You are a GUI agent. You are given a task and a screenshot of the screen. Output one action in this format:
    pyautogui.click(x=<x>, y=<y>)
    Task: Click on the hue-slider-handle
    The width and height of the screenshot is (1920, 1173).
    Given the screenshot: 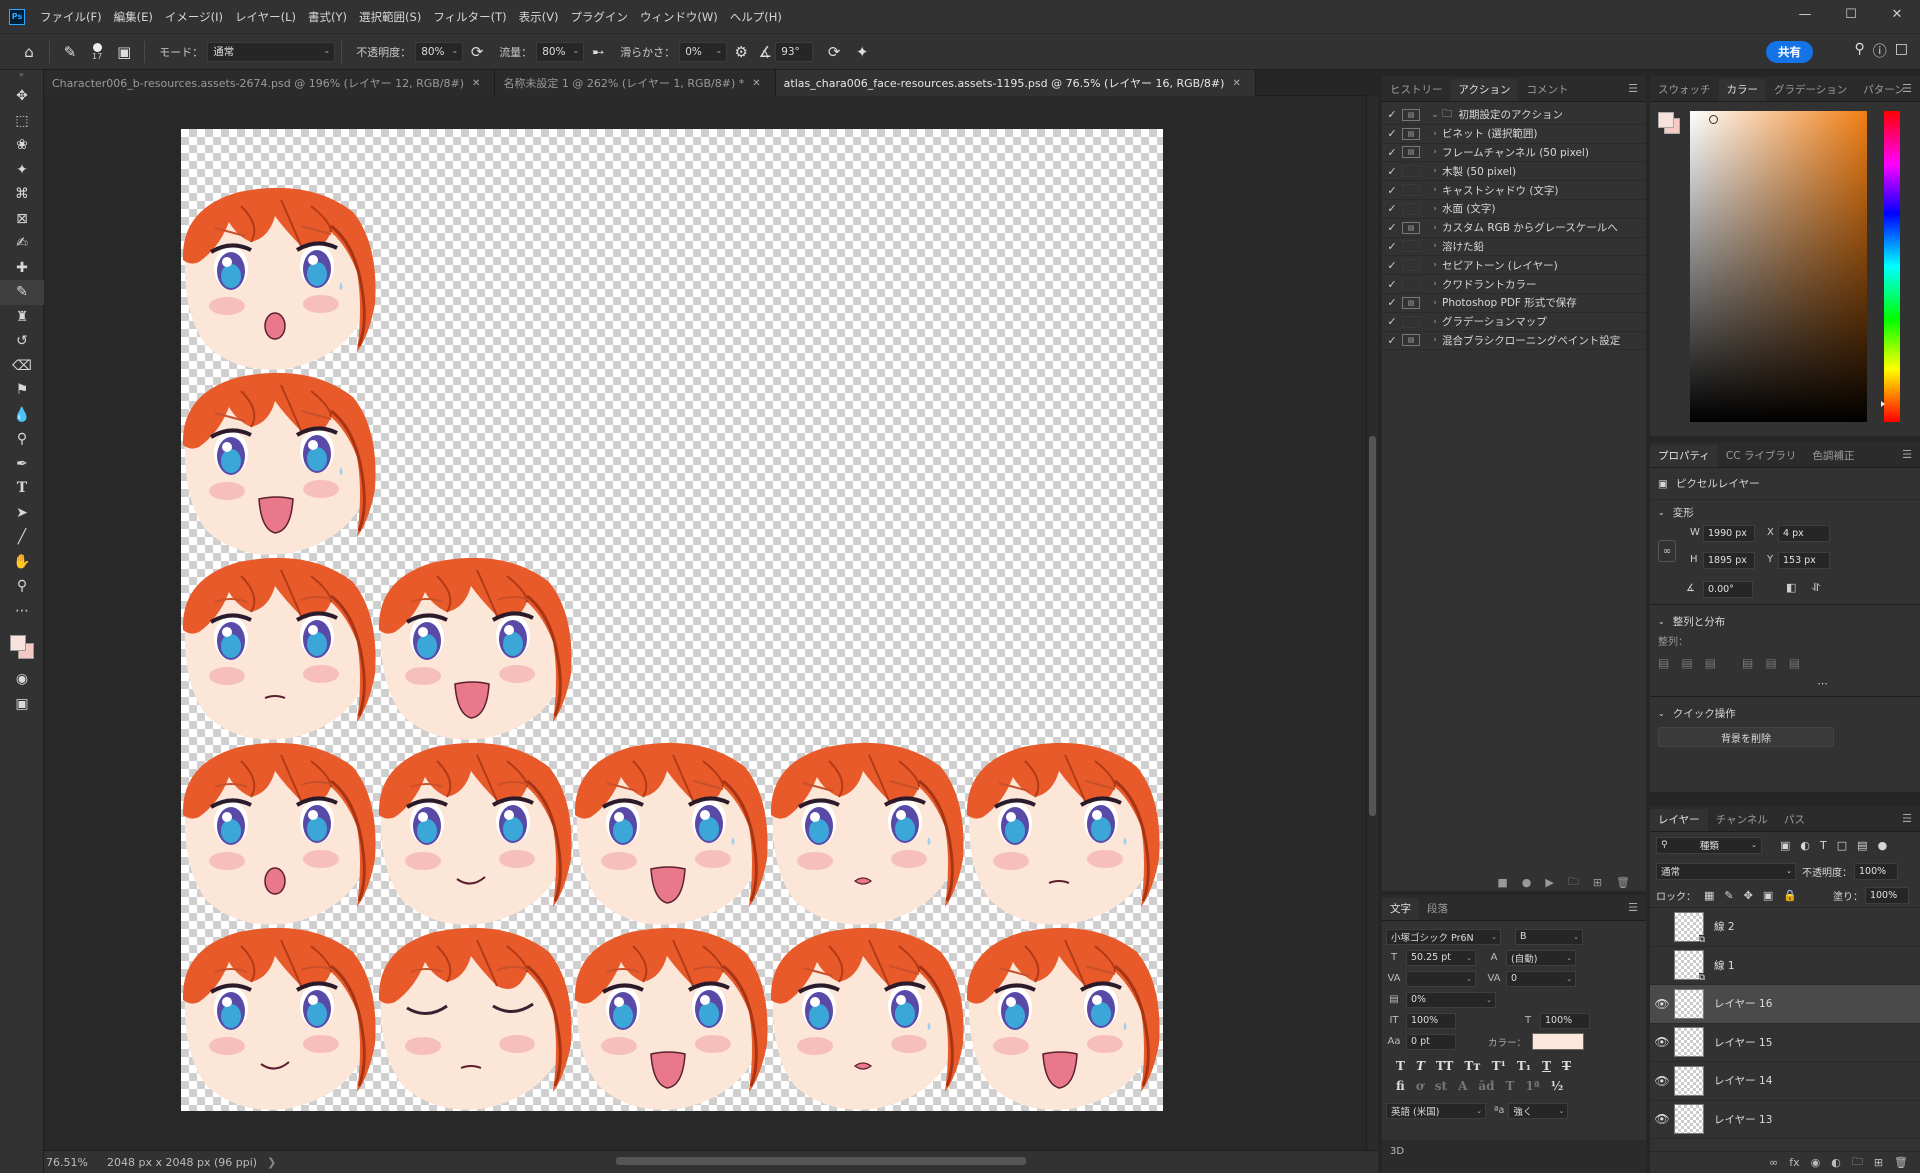 What is the action you would take?
    pyautogui.click(x=1883, y=404)
    